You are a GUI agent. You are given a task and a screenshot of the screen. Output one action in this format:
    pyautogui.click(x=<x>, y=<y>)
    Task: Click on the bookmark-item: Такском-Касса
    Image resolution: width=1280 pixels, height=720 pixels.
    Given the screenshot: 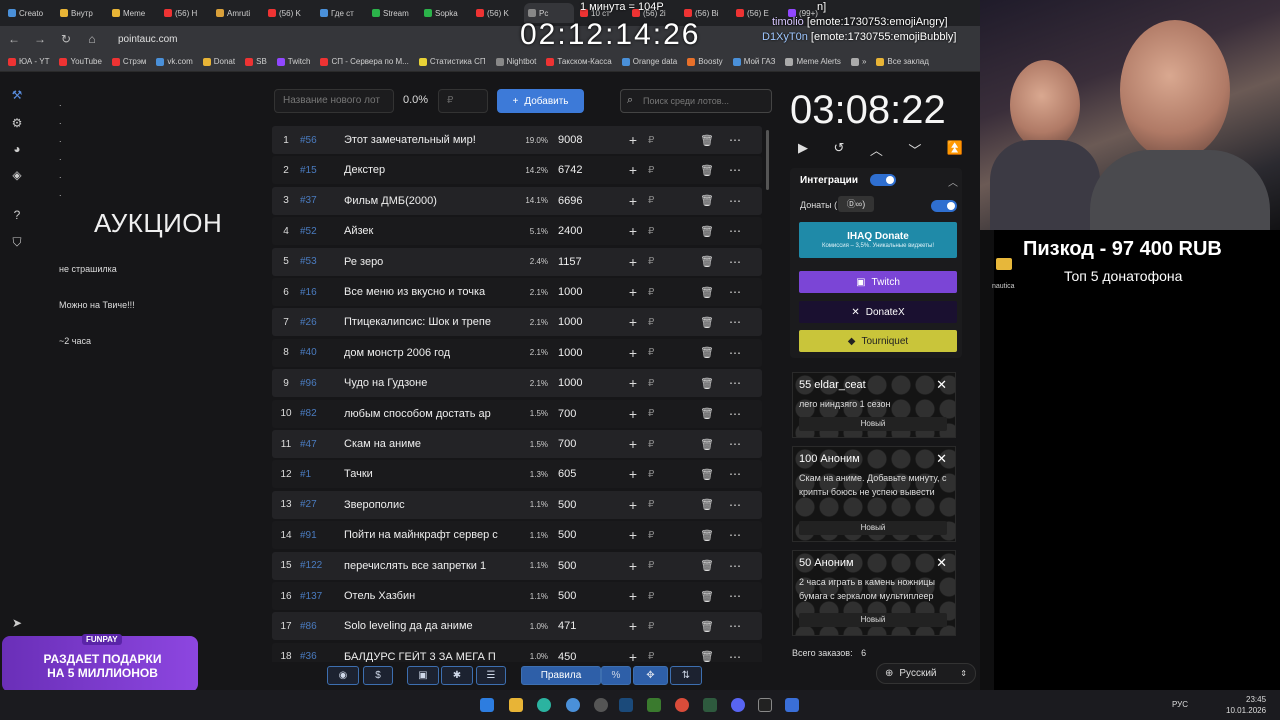 What is the action you would take?
    pyautogui.click(x=579, y=61)
    